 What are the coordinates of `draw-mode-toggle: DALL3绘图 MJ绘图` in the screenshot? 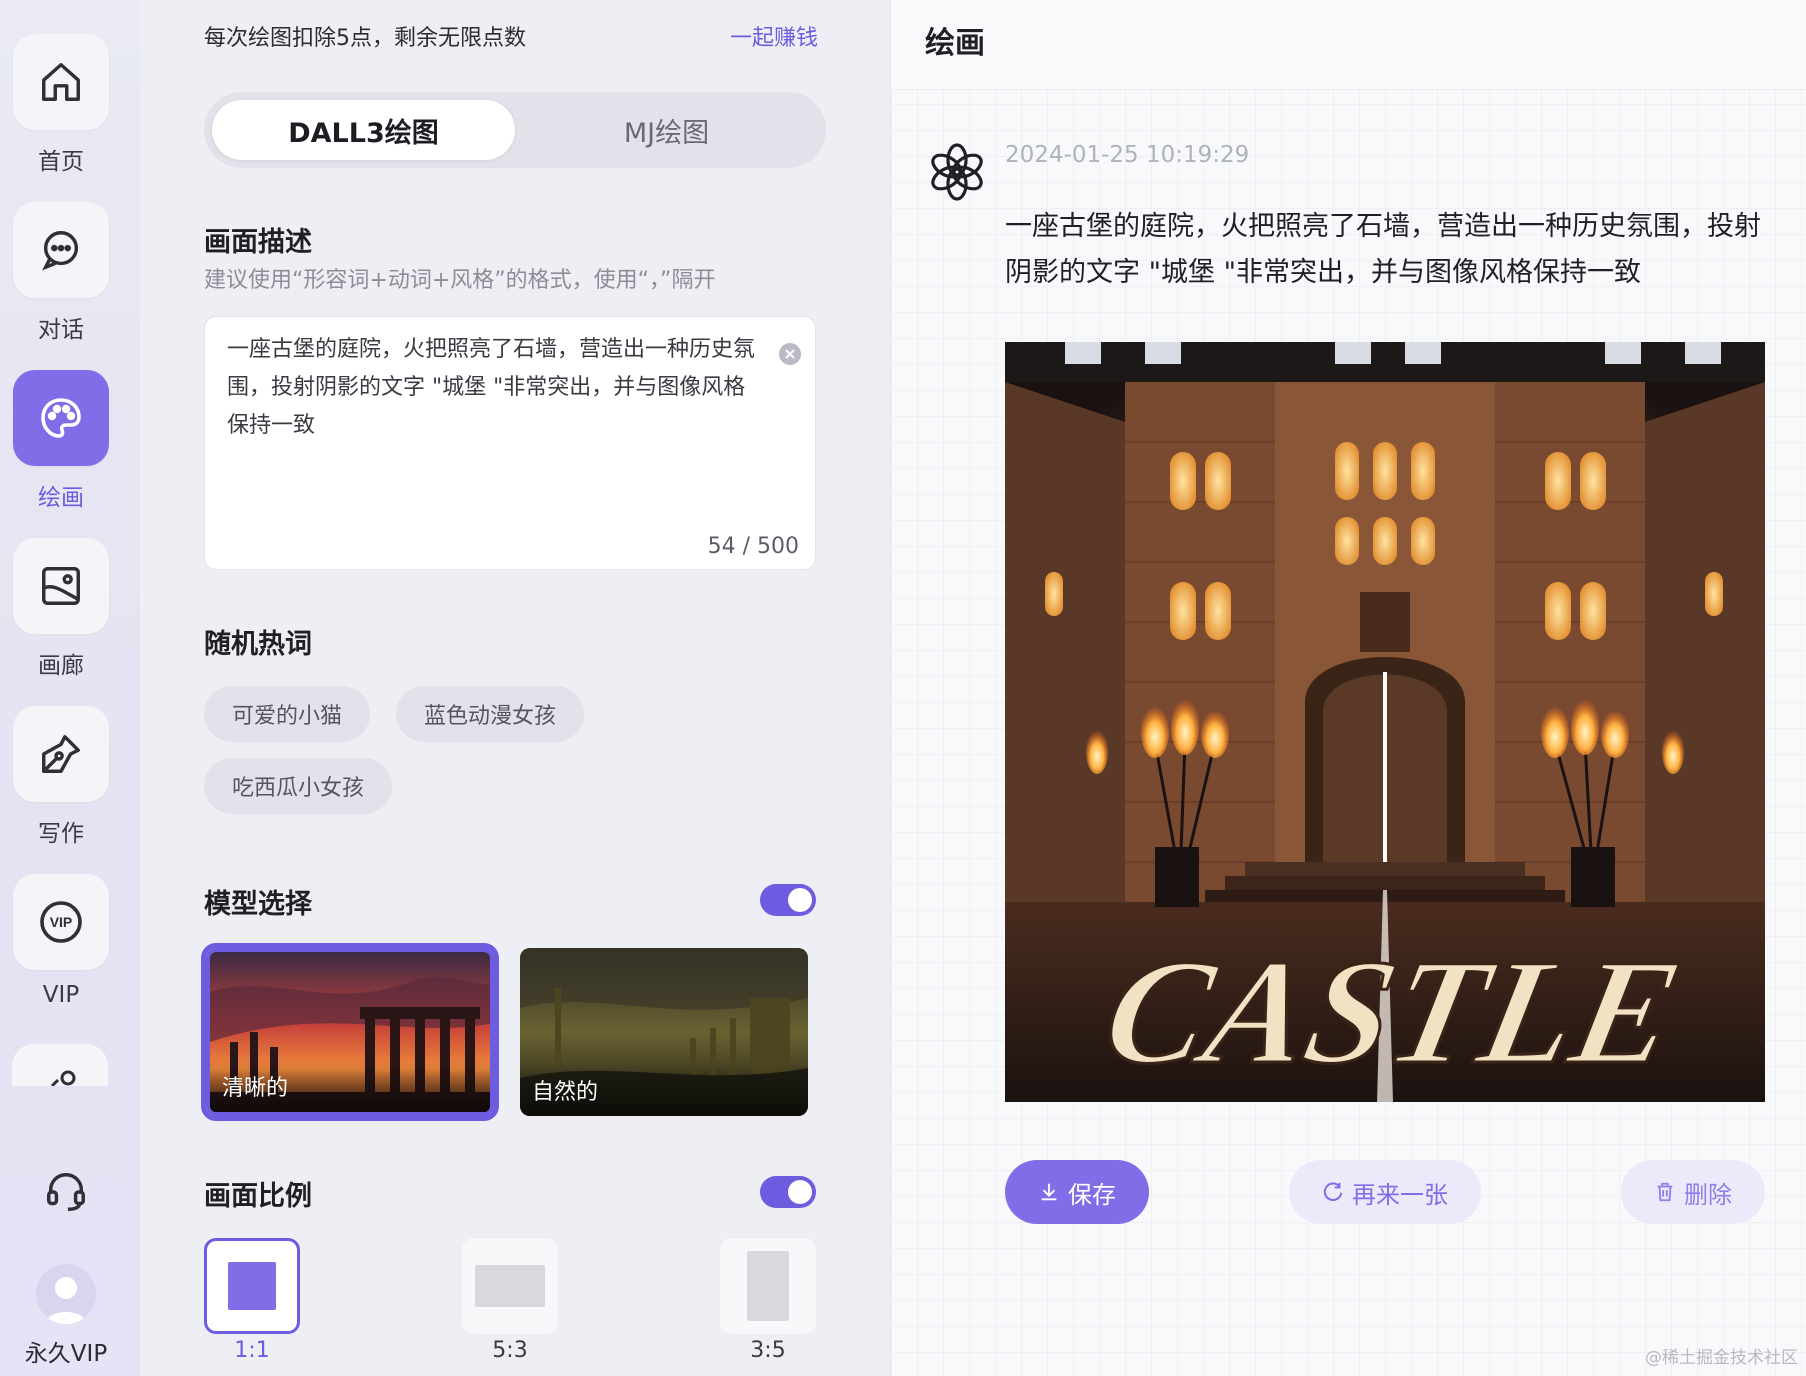 It's located at (515, 130).